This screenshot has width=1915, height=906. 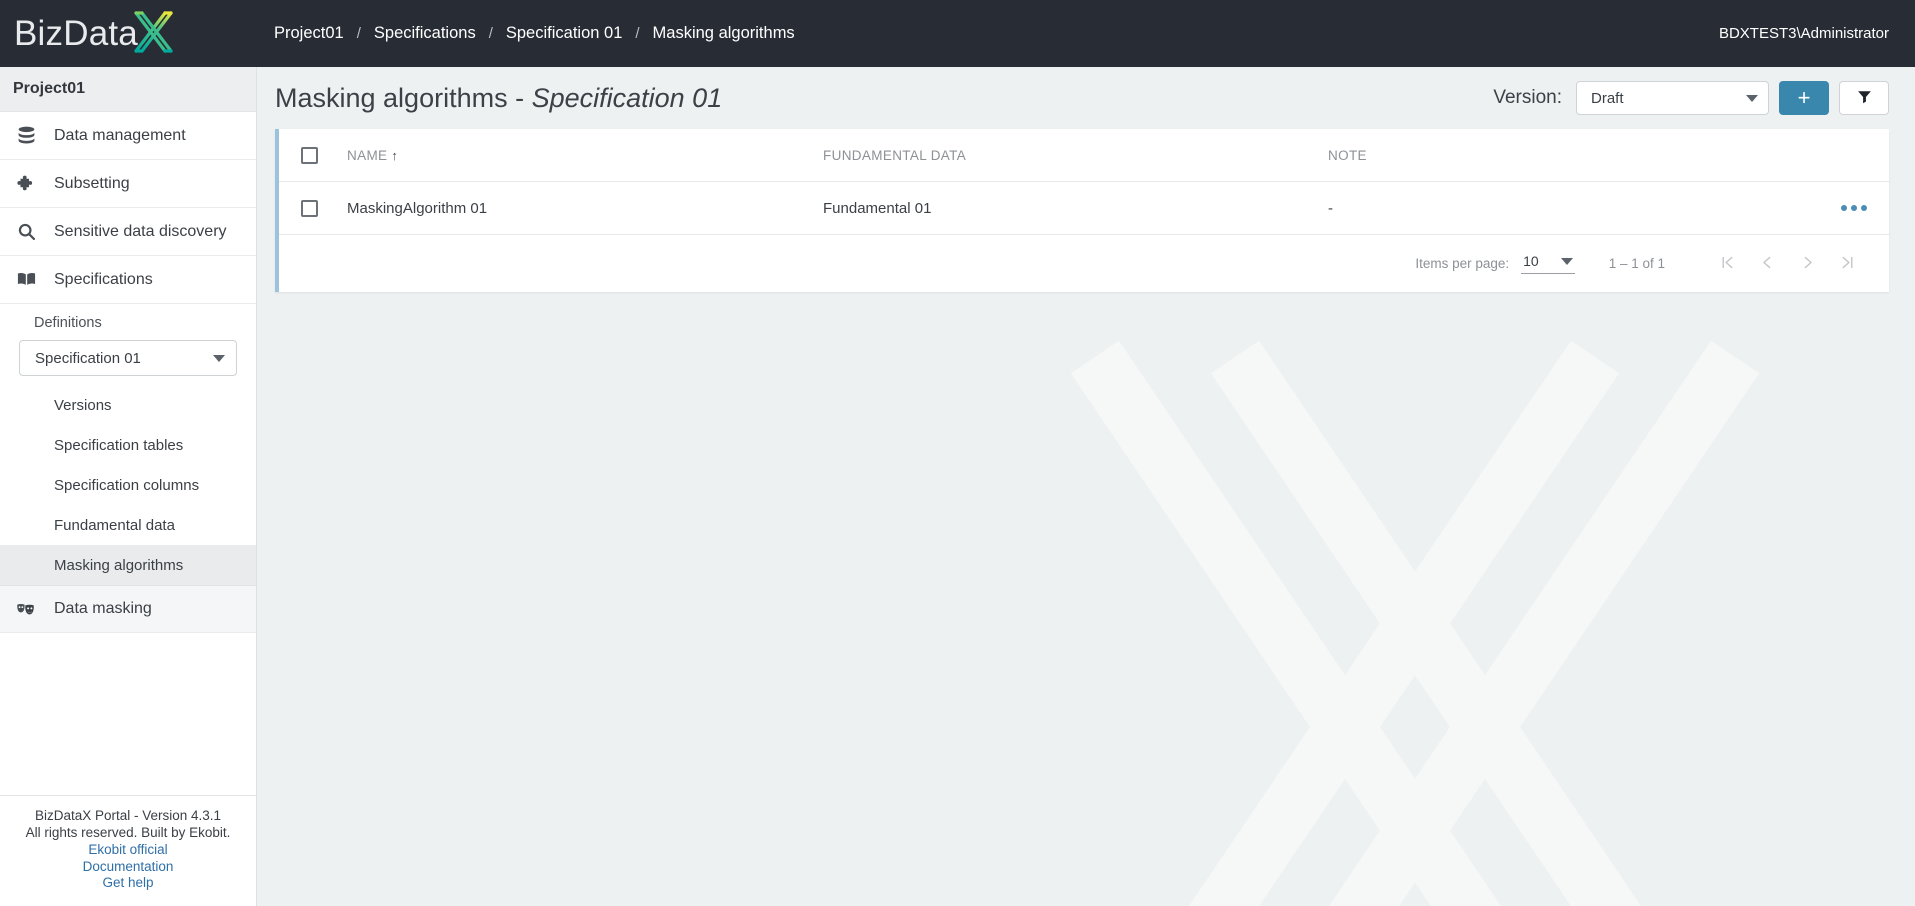 I want to click on footer-link-get-help: Get help, so click(x=128, y=883).